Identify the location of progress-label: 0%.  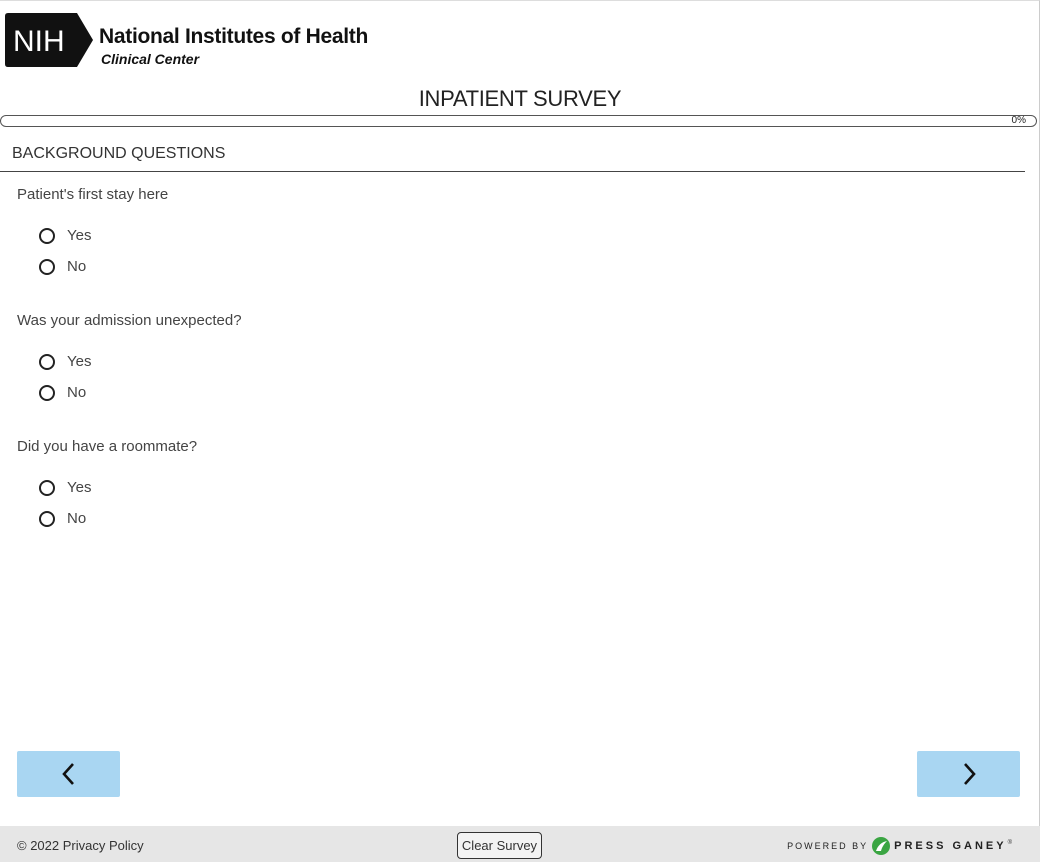
(1018, 120).